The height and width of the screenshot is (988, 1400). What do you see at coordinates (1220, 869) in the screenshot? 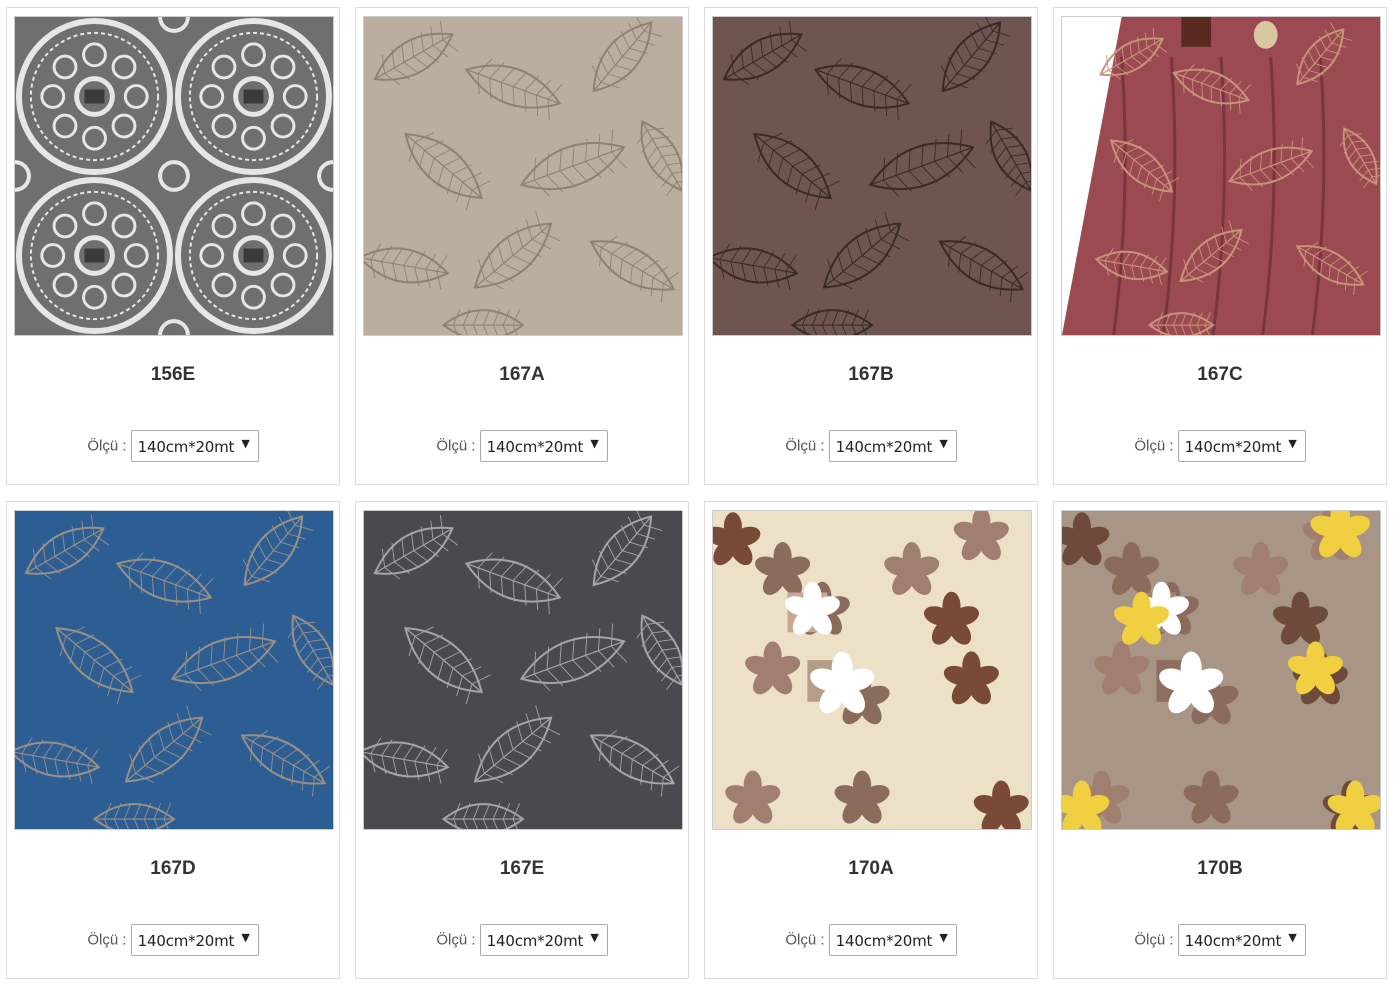
I see `product-code: 170B` at bounding box center [1220, 869].